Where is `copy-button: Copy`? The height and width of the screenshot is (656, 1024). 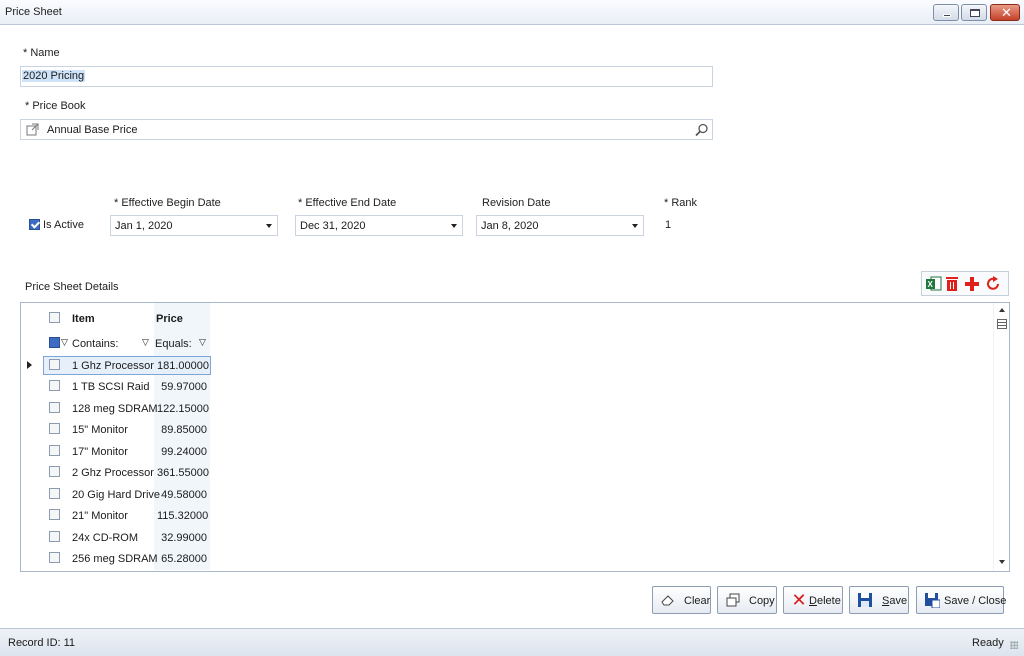
copy-button: Copy is located at coordinates (747, 600).